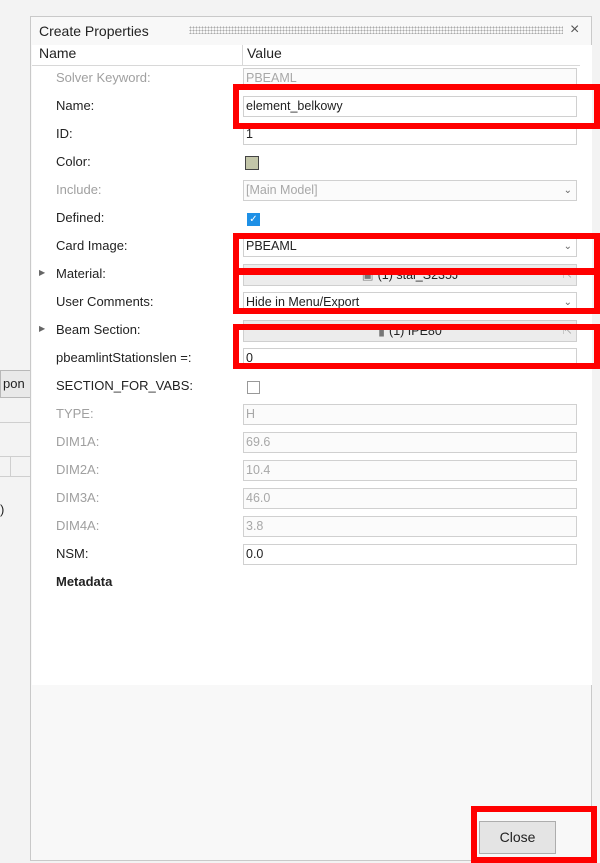  I want to click on row-label: Card Image:, so click(92, 245).